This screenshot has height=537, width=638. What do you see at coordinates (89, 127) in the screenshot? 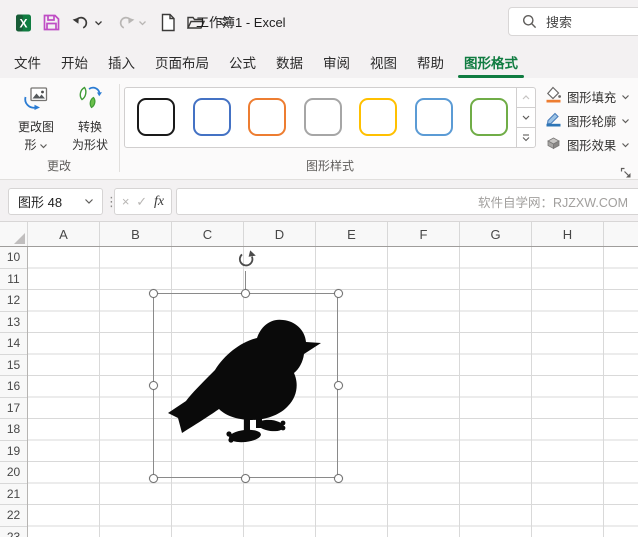
I see `convert-to-shape-label-line1: 转换` at bounding box center [89, 127].